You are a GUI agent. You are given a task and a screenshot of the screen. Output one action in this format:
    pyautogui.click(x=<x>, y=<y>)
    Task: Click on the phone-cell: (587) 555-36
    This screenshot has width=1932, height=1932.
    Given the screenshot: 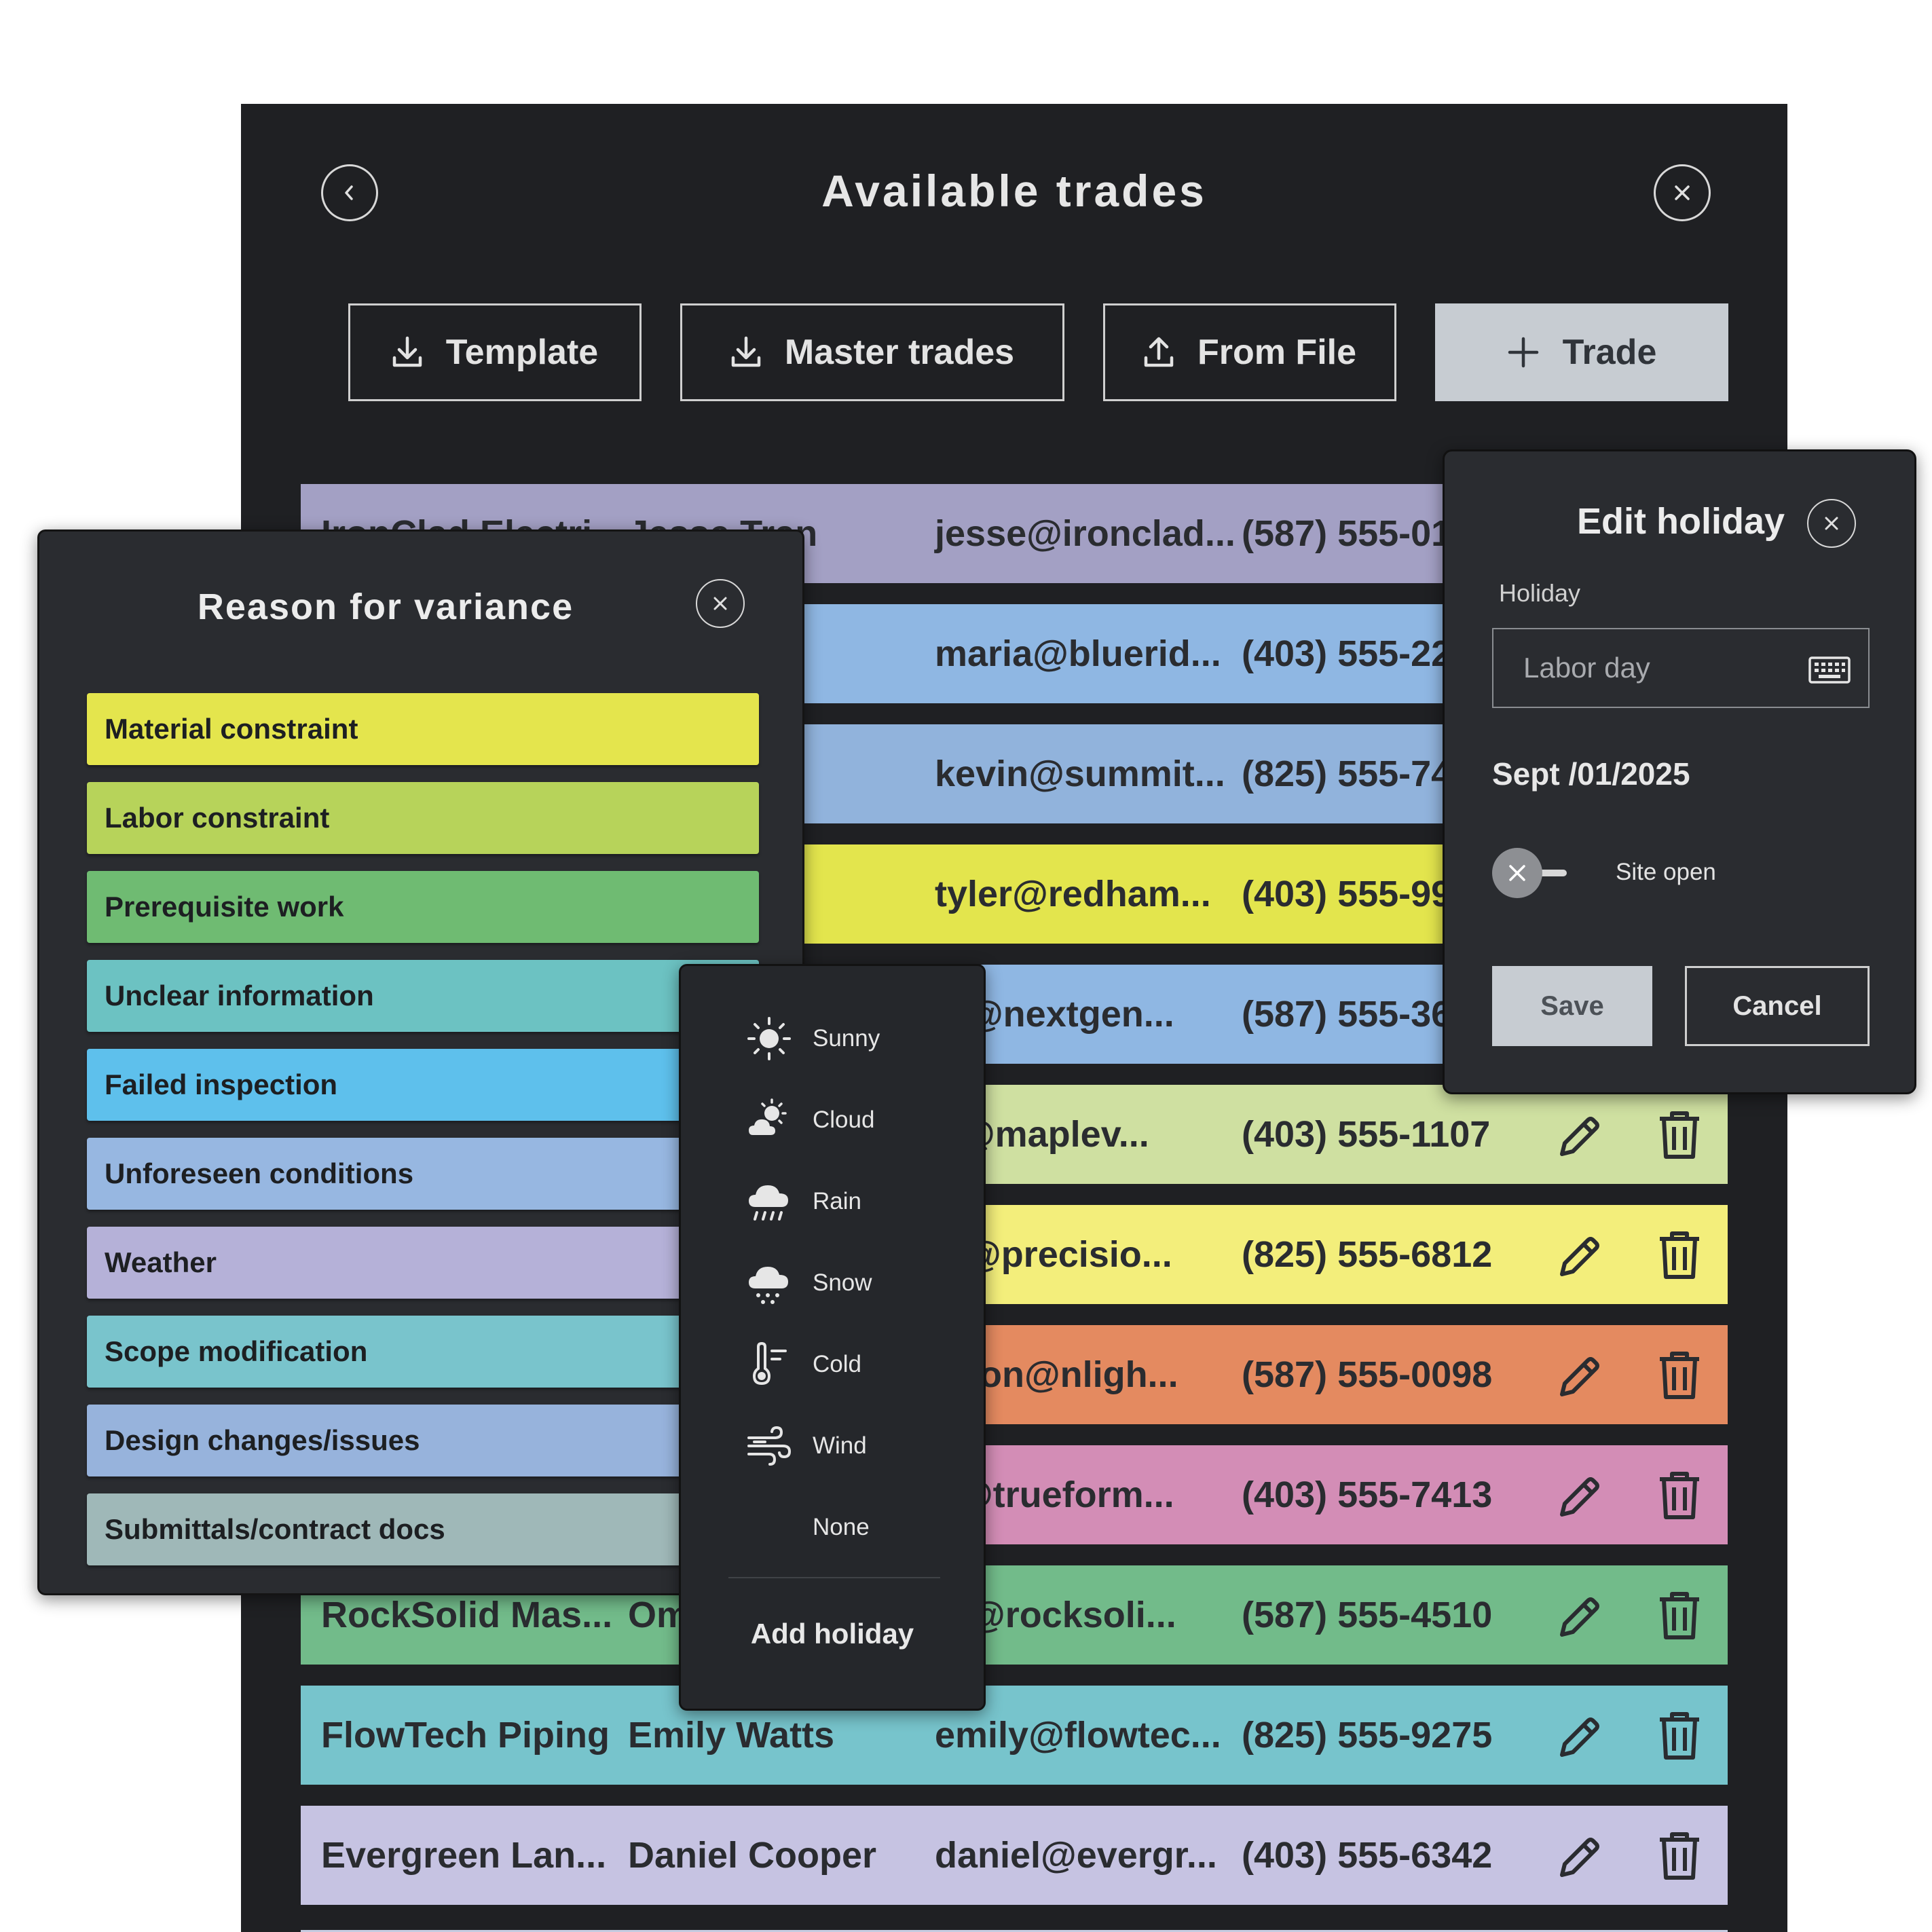 What is the action you would take?
    pyautogui.click(x=1347, y=1014)
    